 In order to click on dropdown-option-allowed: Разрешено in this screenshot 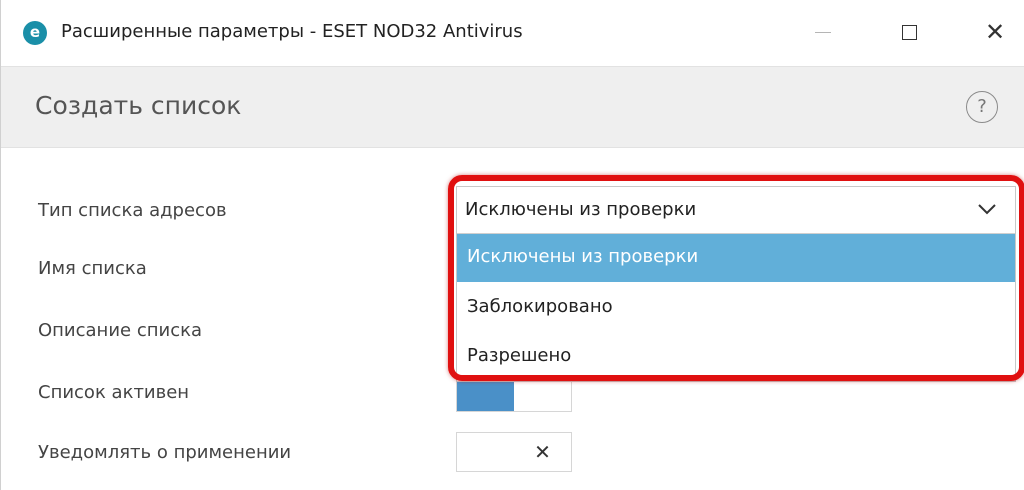, I will do `click(736, 357)`.